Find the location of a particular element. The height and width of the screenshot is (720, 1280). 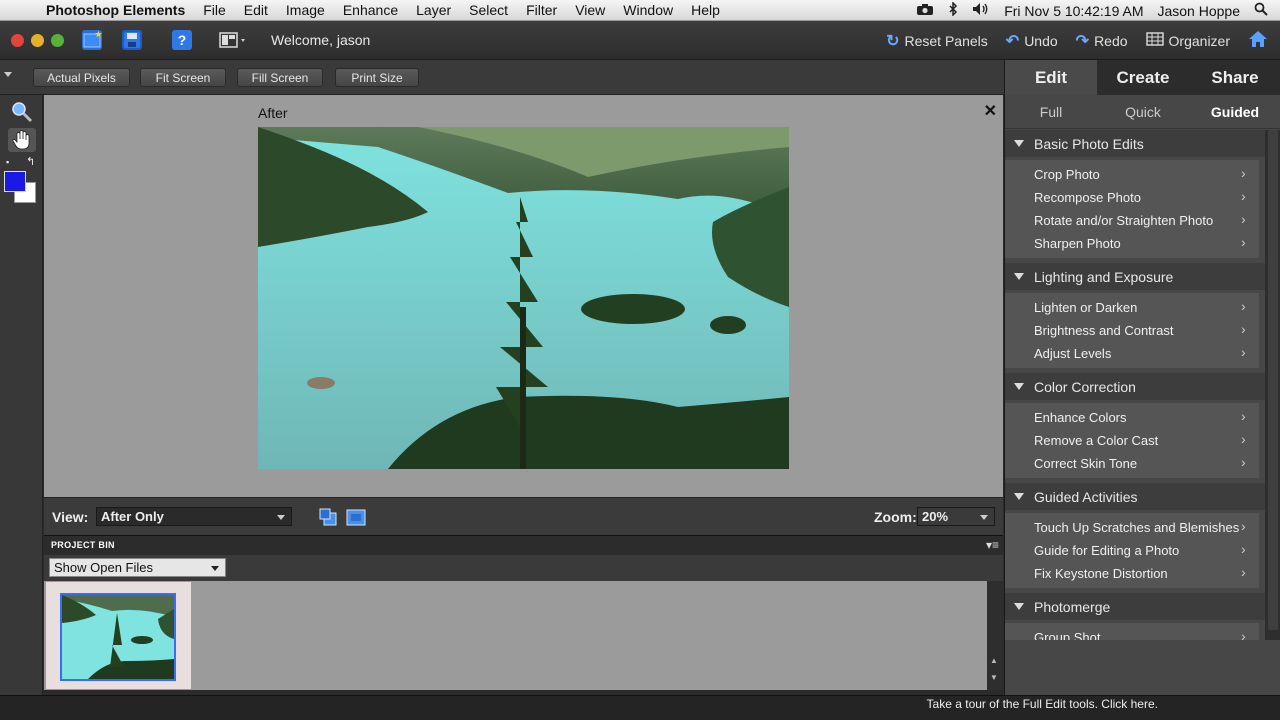

guided-correct-skin-tone: Correct Skin Tone is located at coordinates (1085, 463).